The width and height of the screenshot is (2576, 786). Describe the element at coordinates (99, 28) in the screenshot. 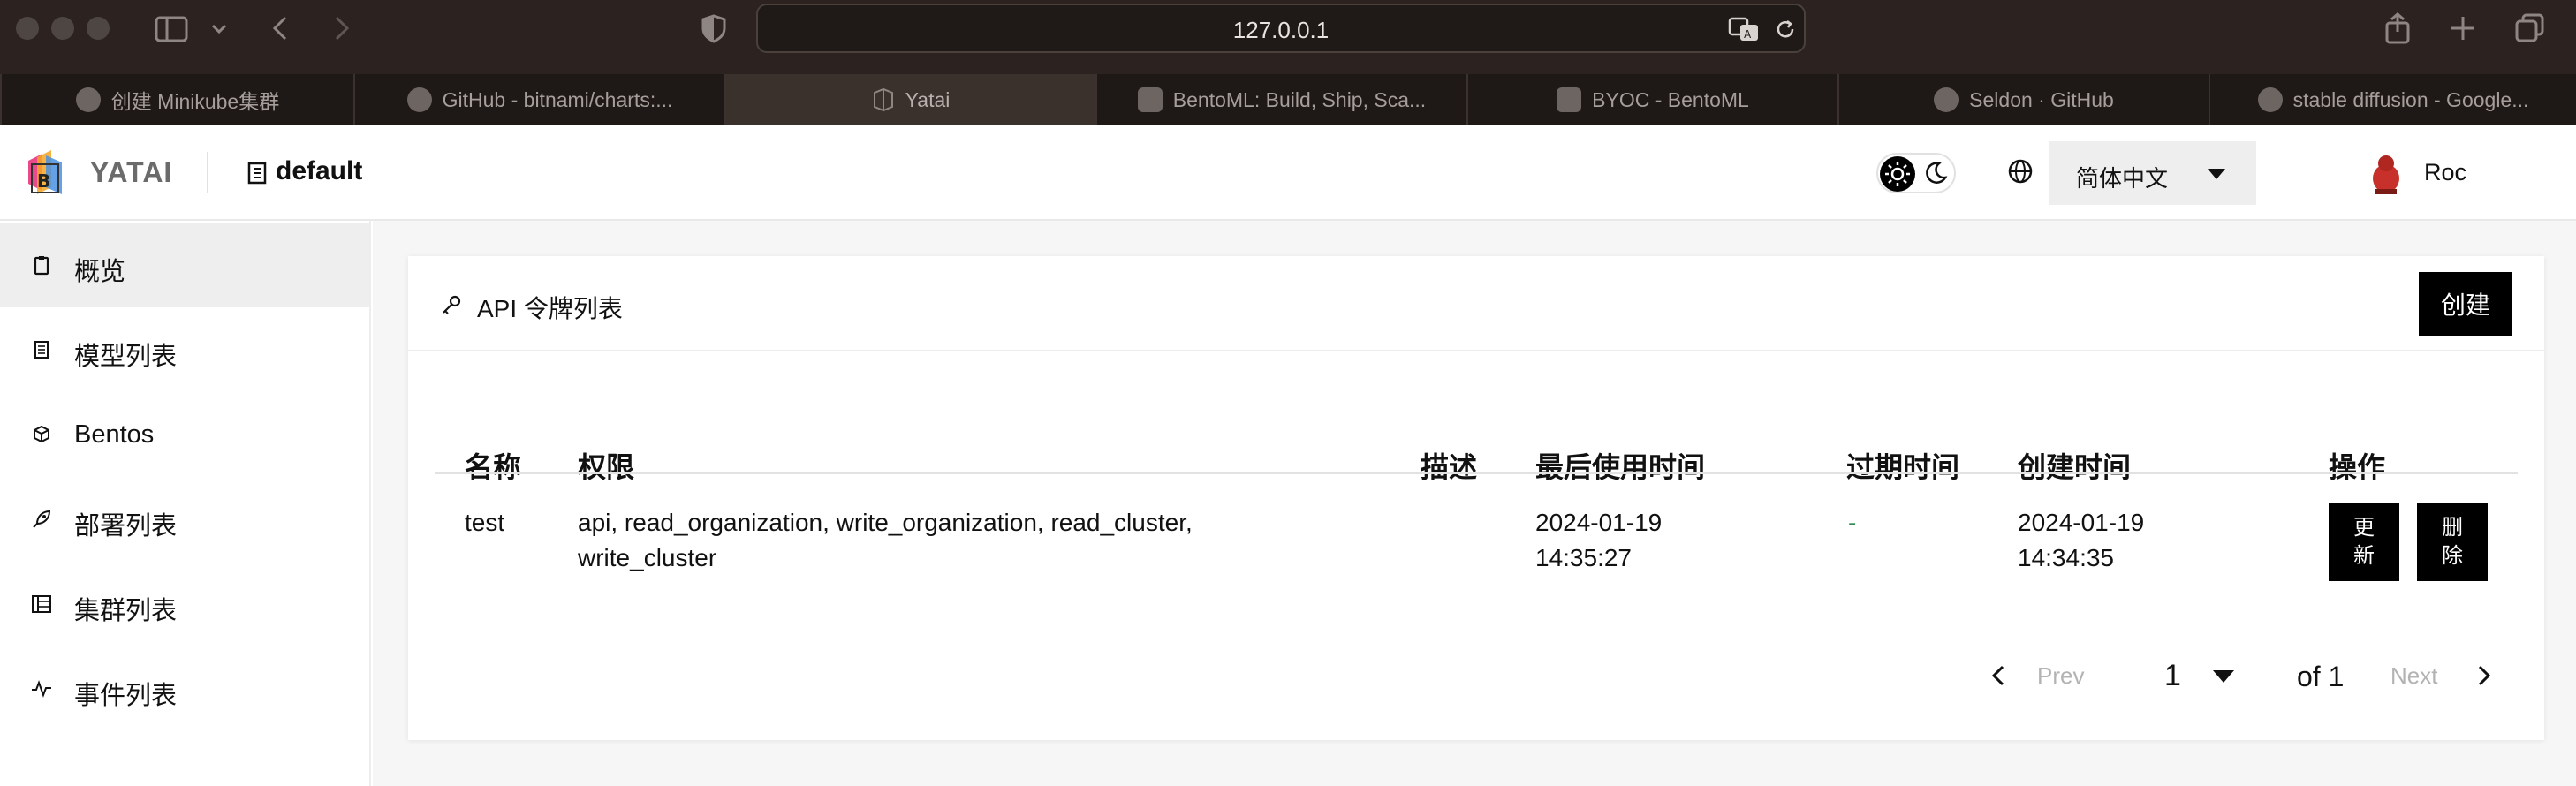

I see `zoom-window-button` at that location.